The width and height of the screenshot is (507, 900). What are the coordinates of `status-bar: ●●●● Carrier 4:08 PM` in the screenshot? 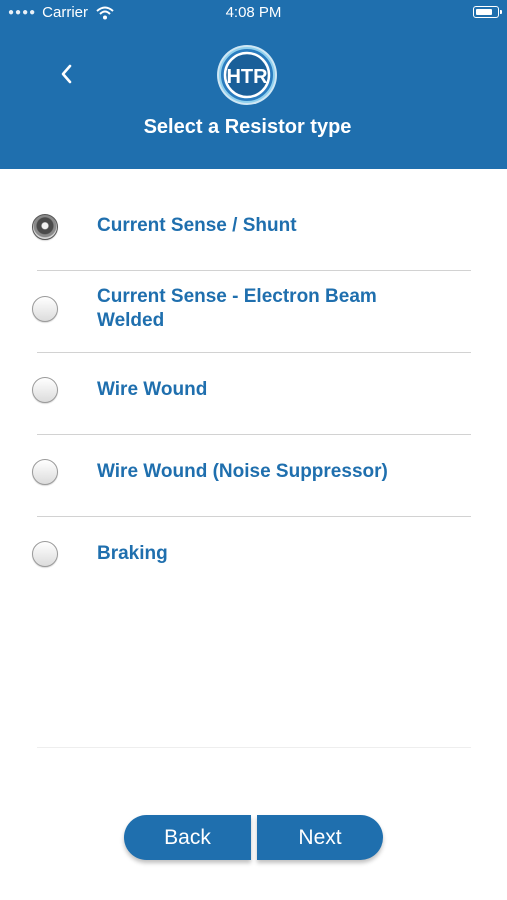 It's located at (253, 13).